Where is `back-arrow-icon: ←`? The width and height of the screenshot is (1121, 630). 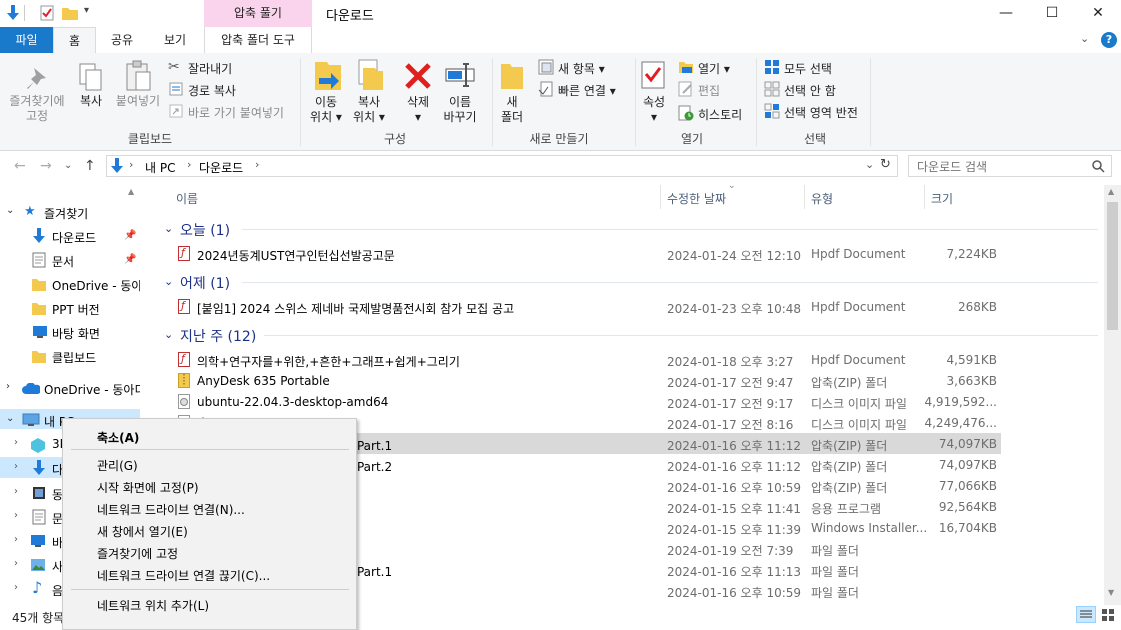
back-arrow-icon: ← is located at coordinates (20, 166).